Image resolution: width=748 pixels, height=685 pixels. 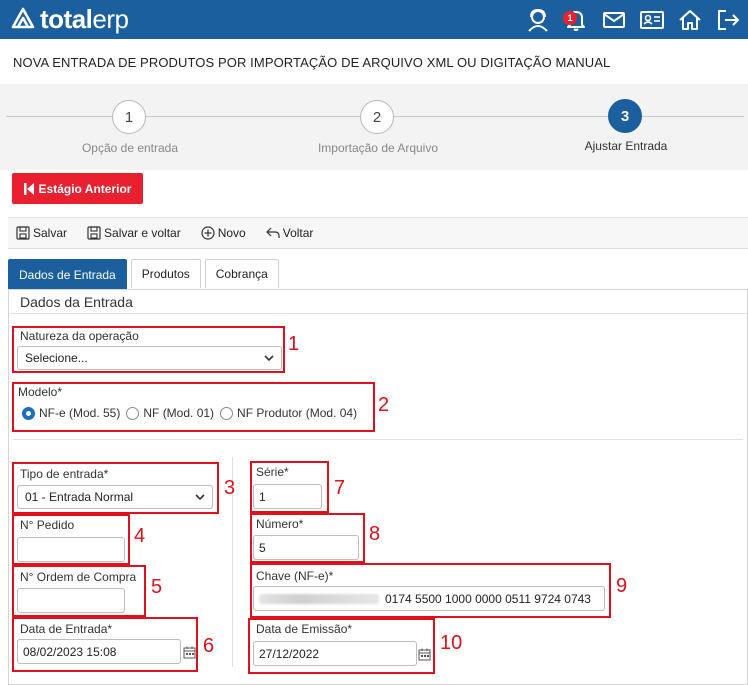 What do you see at coordinates (134, 233) in the screenshot?
I see `save-and-back-button: Salvar e voltar` at bounding box center [134, 233].